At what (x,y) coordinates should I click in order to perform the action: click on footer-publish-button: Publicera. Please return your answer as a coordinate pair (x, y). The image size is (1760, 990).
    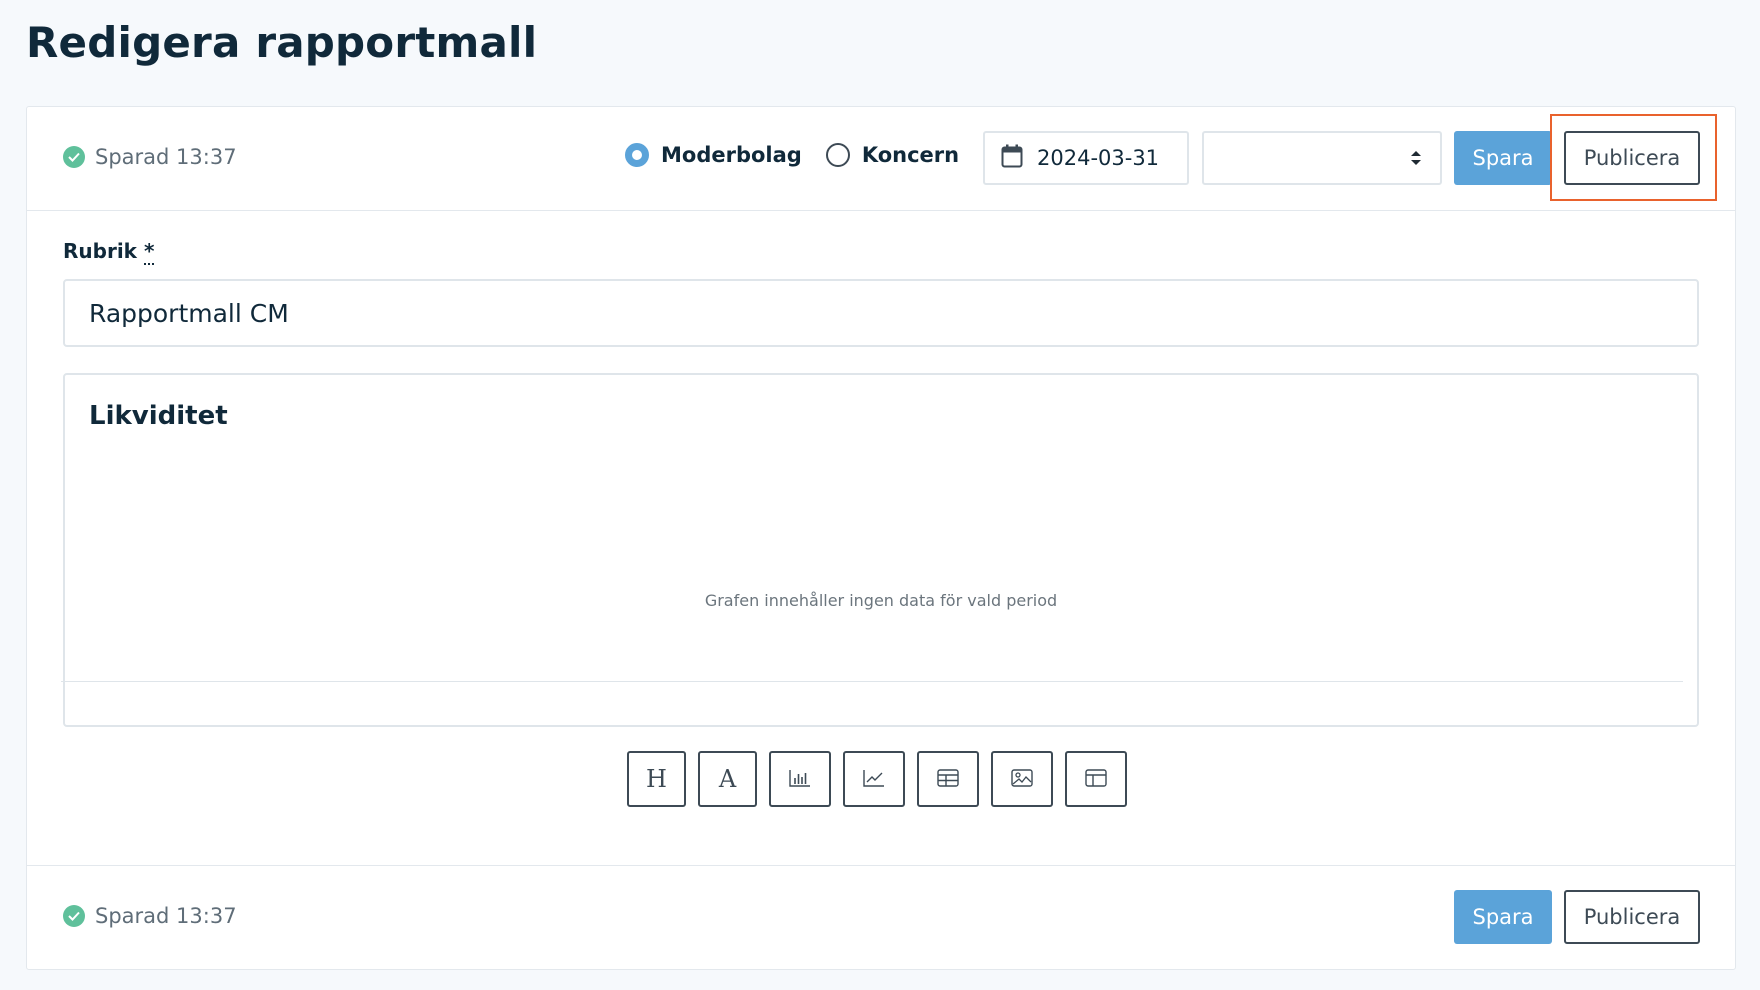
    Looking at the image, I should click on (1632, 917).